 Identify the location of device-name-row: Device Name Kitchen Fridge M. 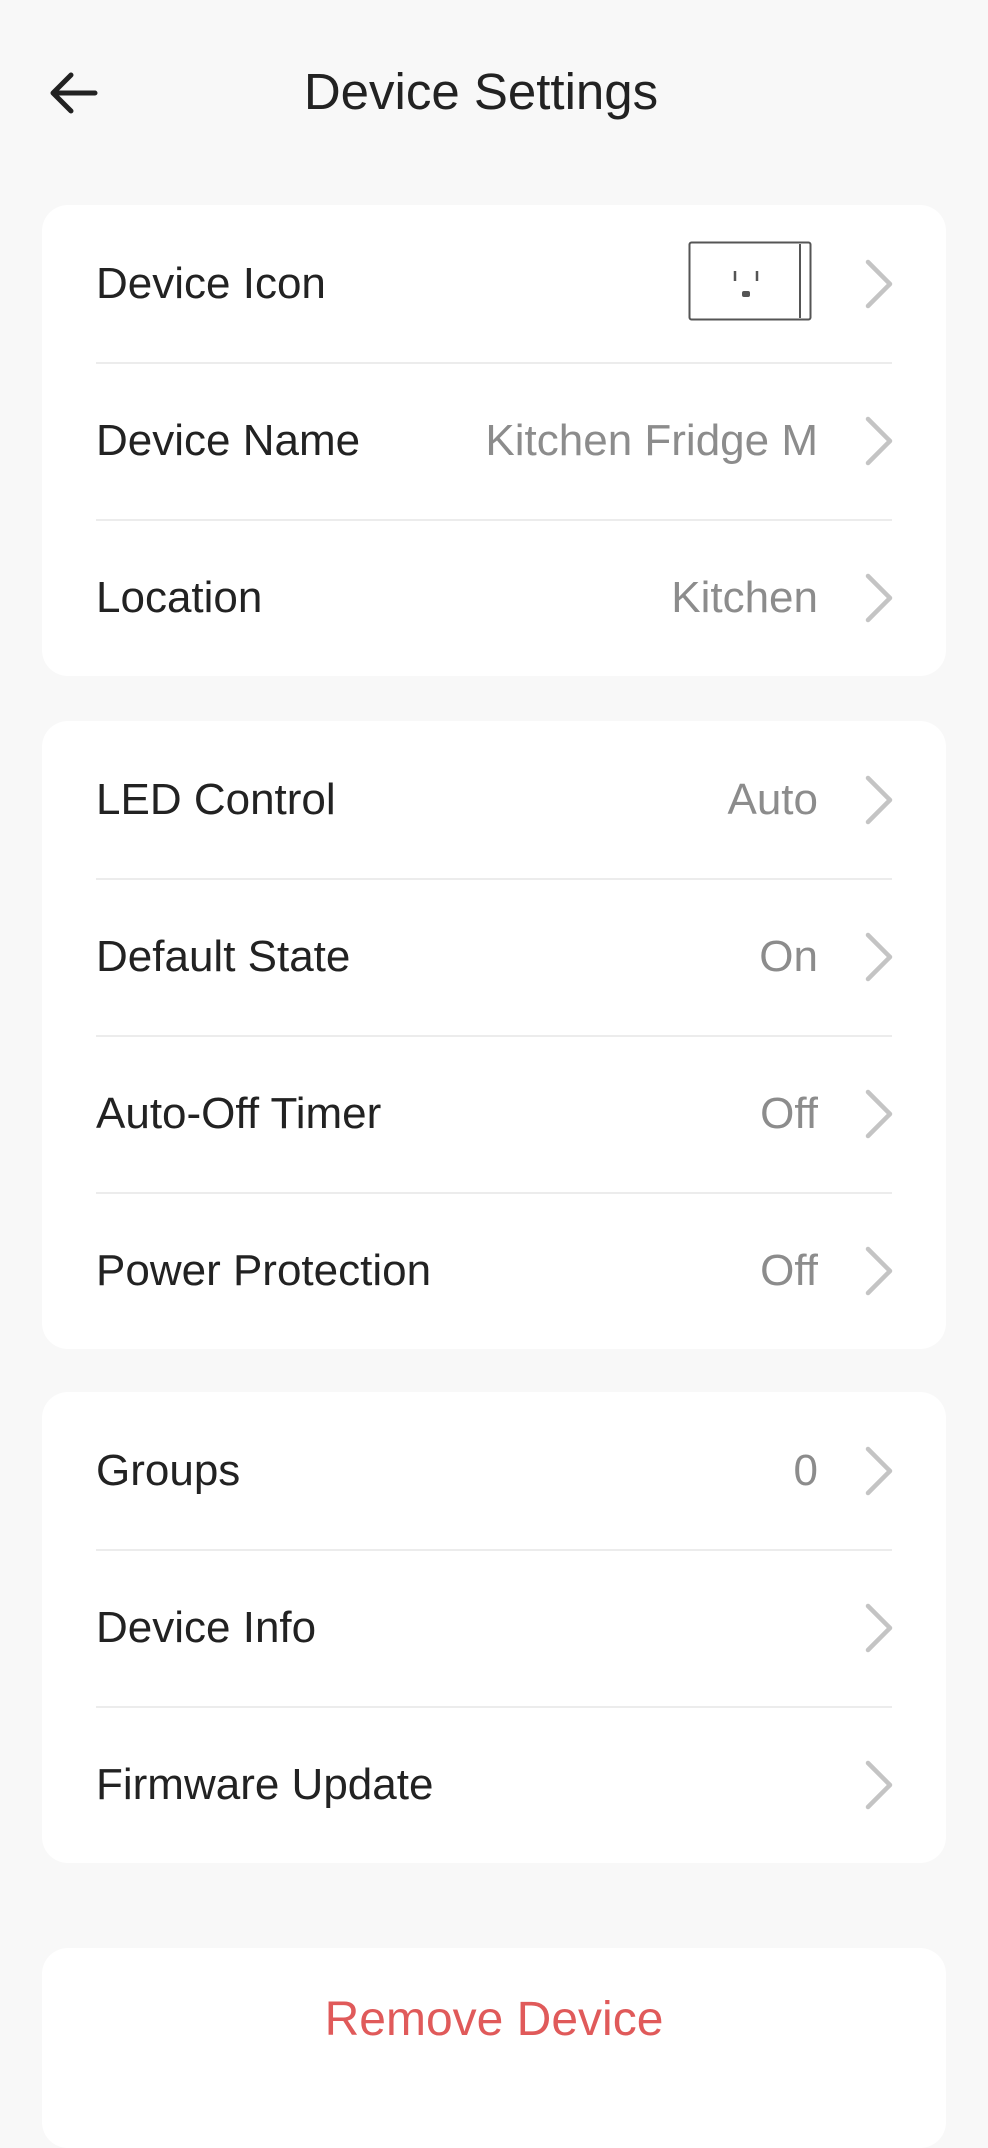
(494, 440).